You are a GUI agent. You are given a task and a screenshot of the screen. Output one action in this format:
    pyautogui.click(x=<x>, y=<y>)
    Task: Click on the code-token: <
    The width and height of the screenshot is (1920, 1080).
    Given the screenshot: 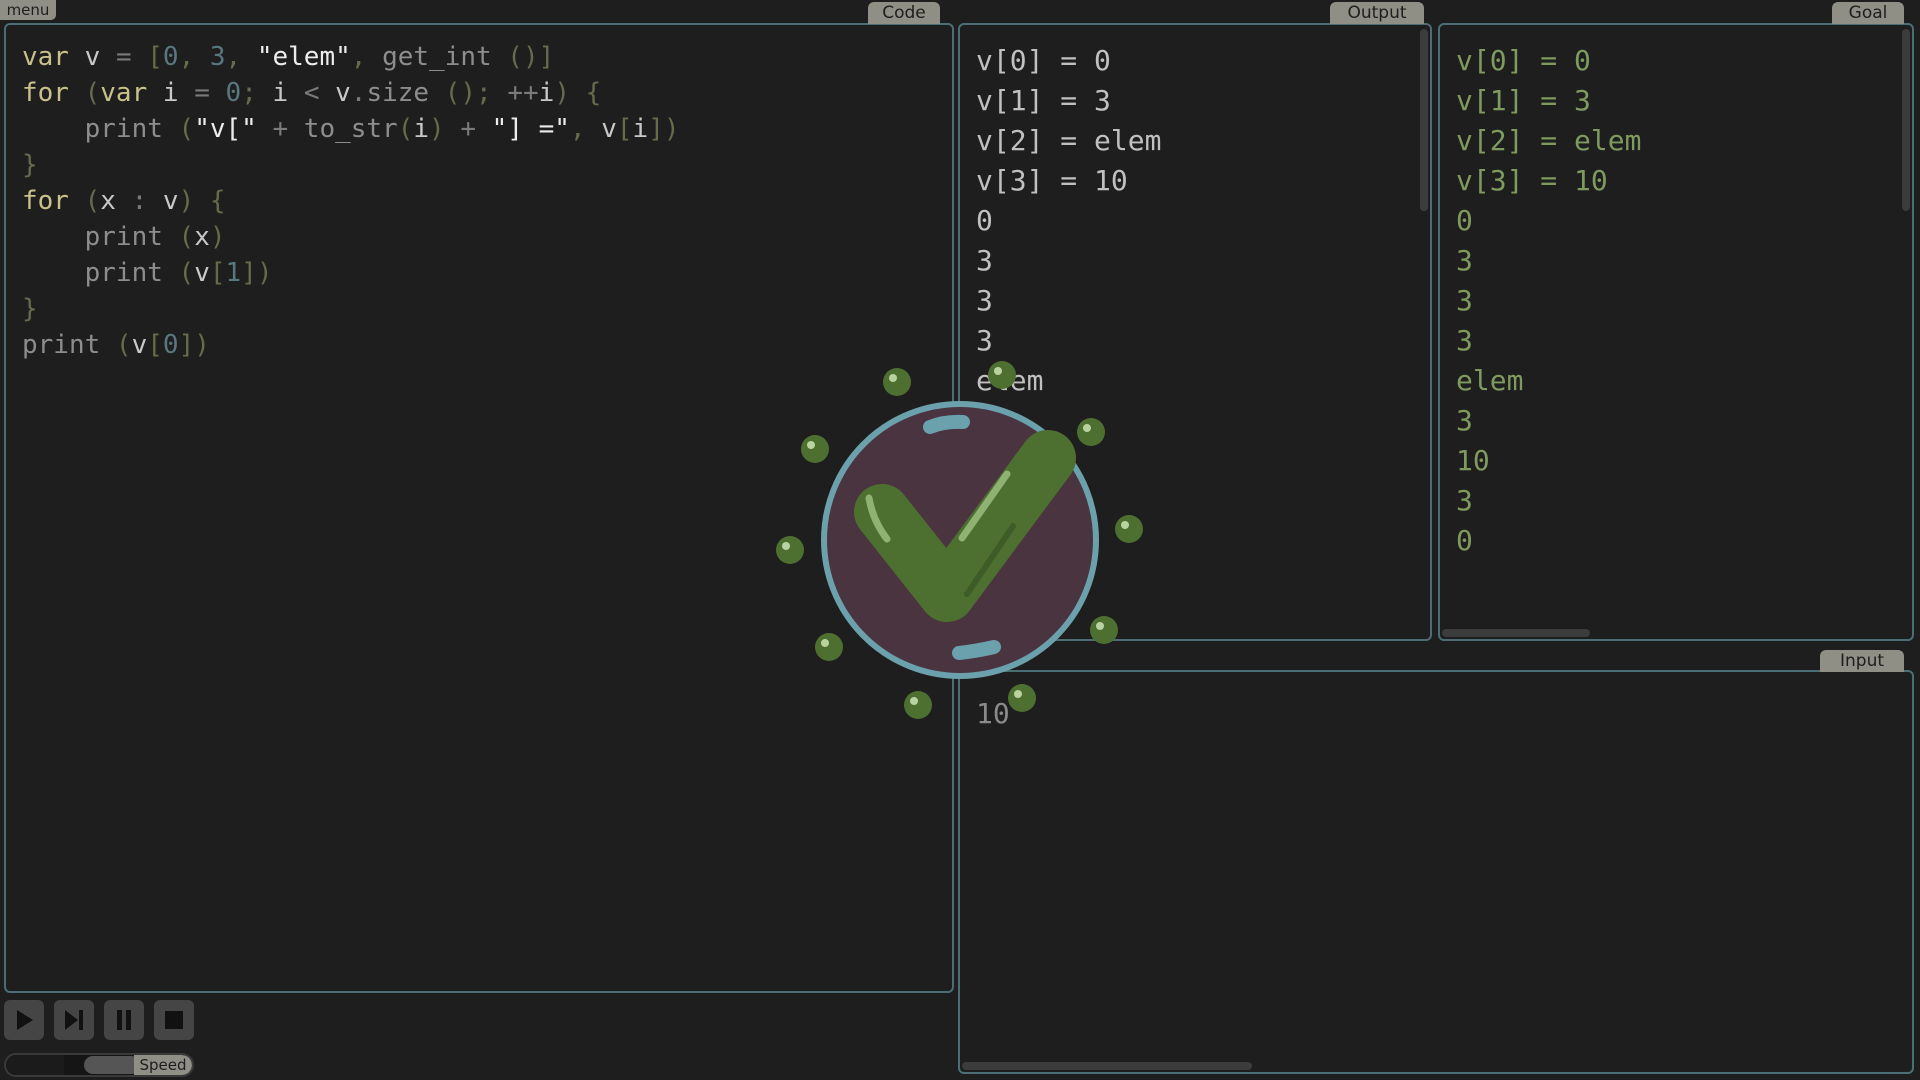 What is the action you would take?
    pyautogui.click(x=311, y=93)
    